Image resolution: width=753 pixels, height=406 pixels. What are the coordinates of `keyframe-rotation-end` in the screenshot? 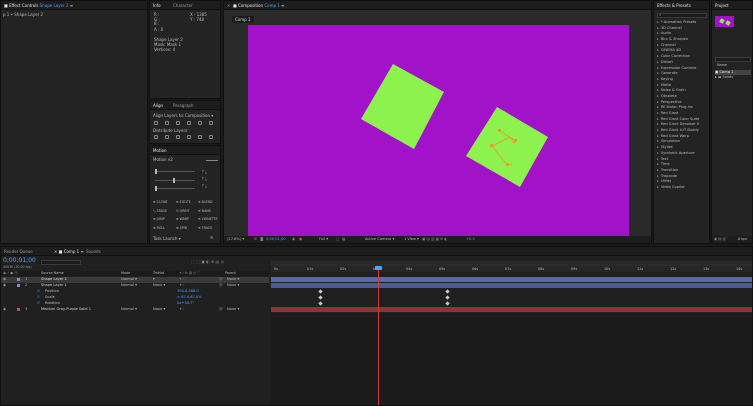 It's located at (447, 303).